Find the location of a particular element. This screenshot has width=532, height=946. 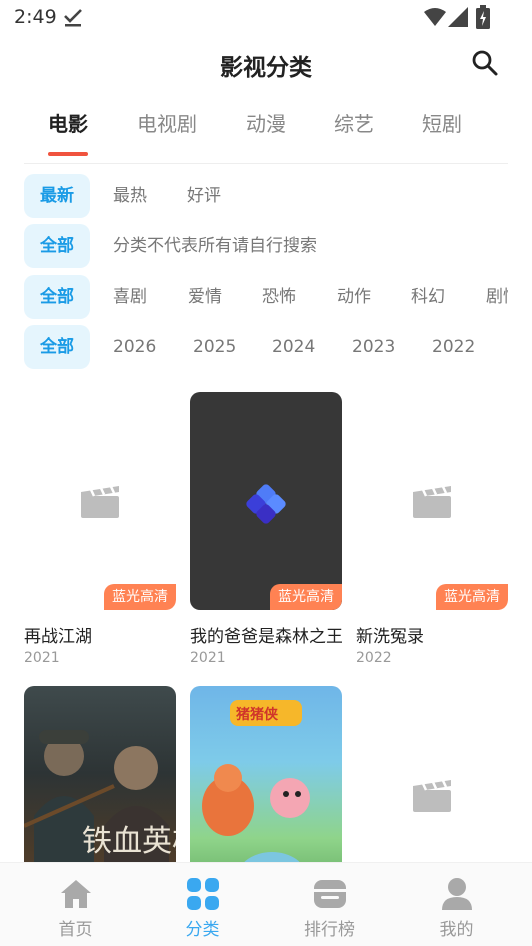

nav-label: 排行榜 is located at coordinates (329, 930).